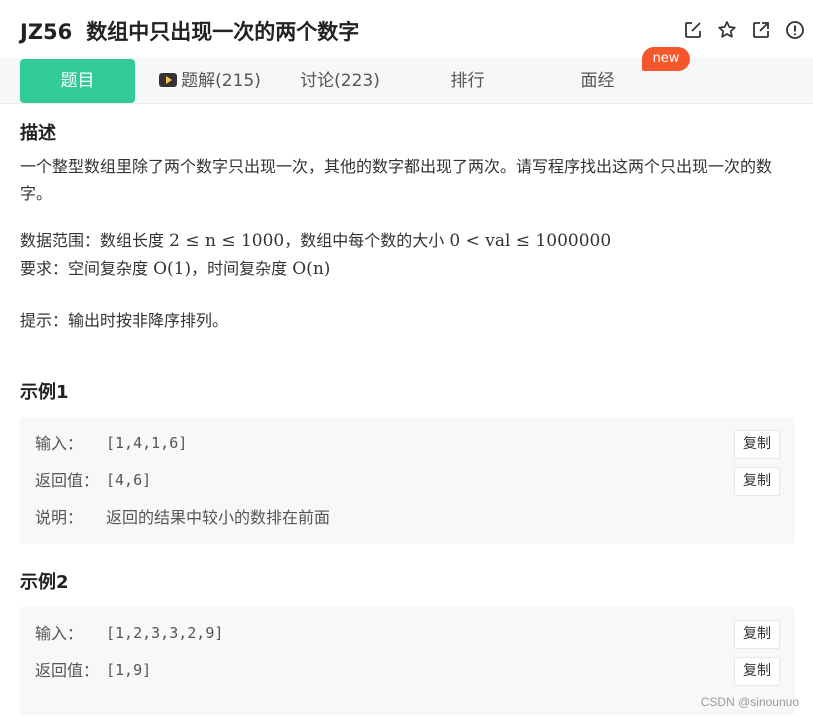  Describe the element at coordinates (407, 670) in the screenshot. I see `example-2-output-row: 返回值： [1,9] 复制` at that location.